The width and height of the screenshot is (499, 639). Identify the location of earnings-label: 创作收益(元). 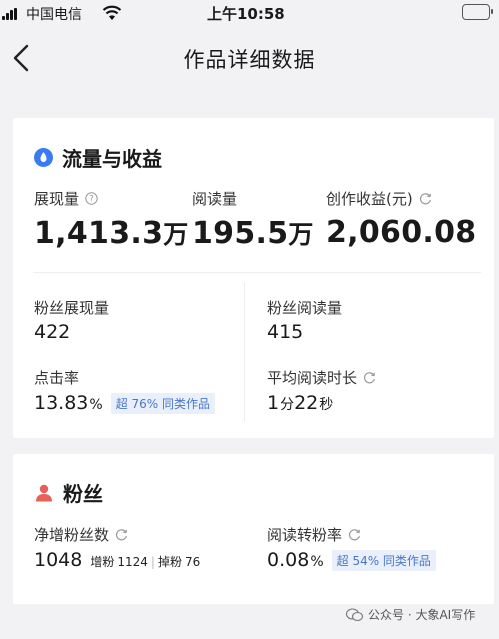
(379, 198).